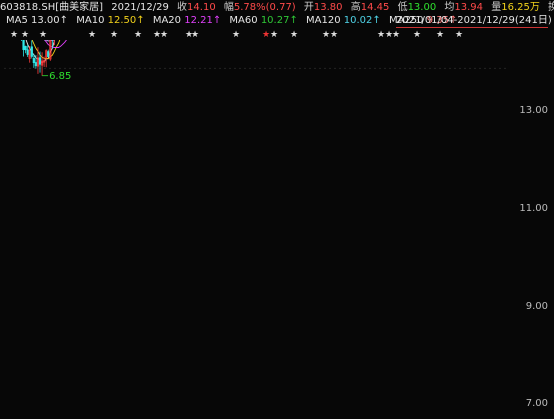  I want to click on candles, so click(38, 58).